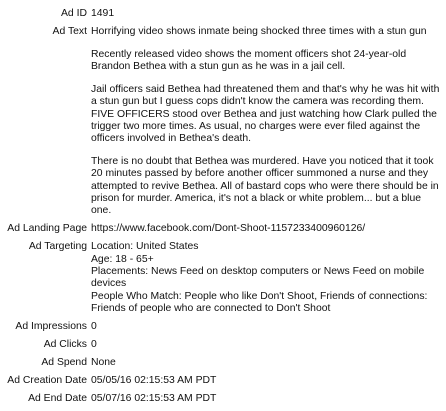 The image size is (446, 411). Describe the element at coordinates (154, 381) in the screenshot. I see `creation-date-value: 05/05/16 02:15:53 AM PDT` at that location.